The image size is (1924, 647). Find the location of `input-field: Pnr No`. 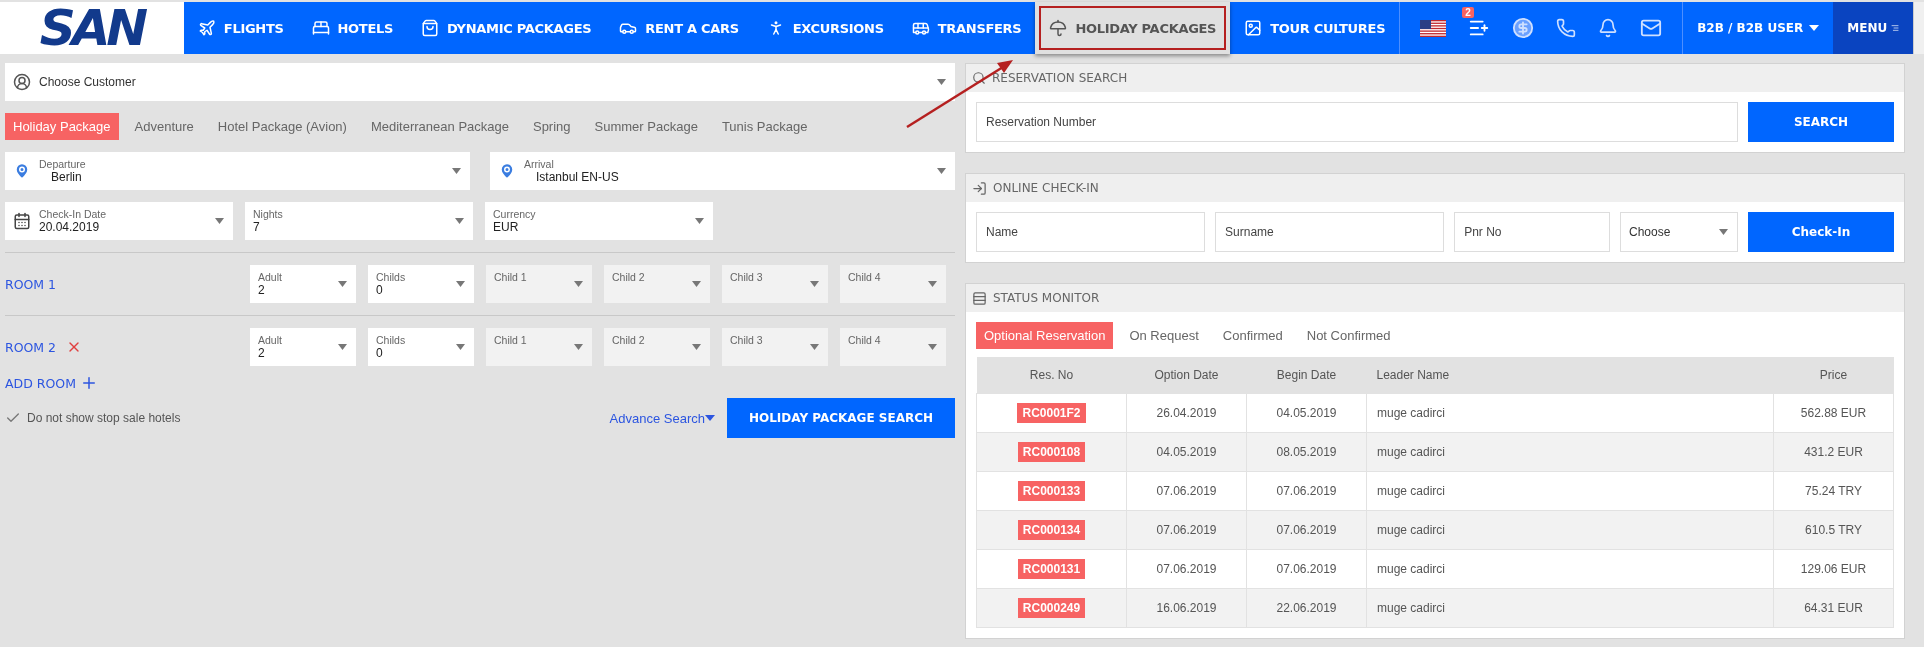

input-field: Pnr No is located at coordinates (1532, 232).